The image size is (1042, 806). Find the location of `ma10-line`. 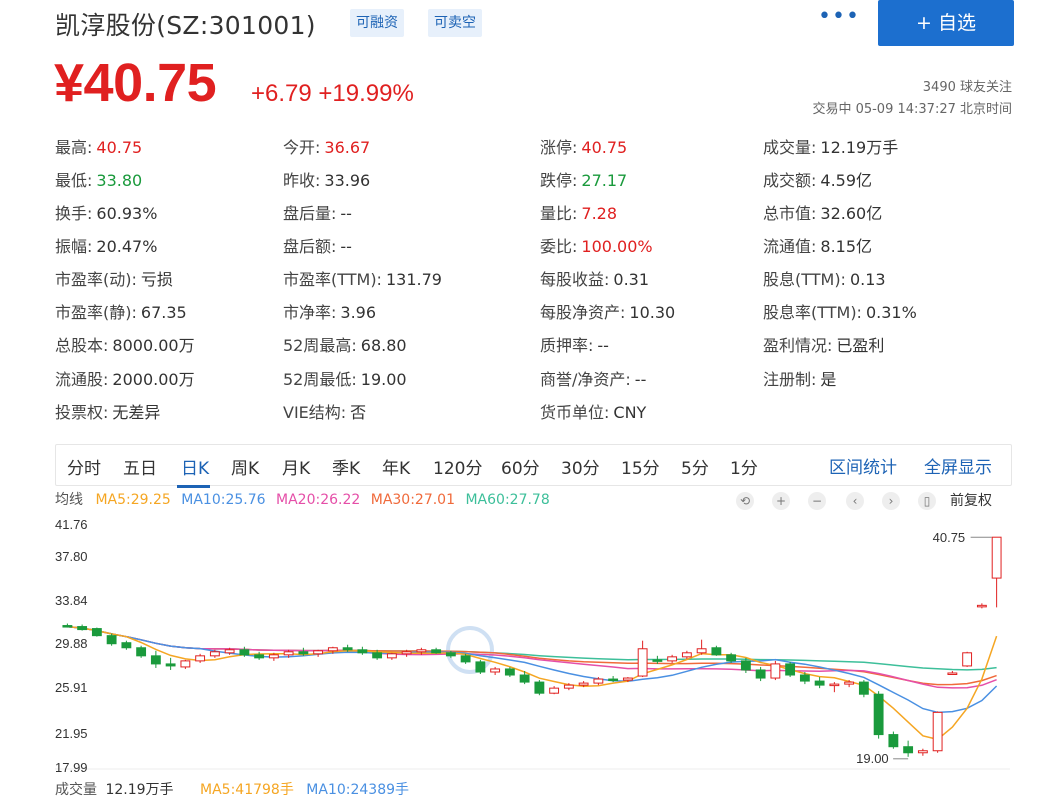

ma10-line is located at coordinates (532, 669).